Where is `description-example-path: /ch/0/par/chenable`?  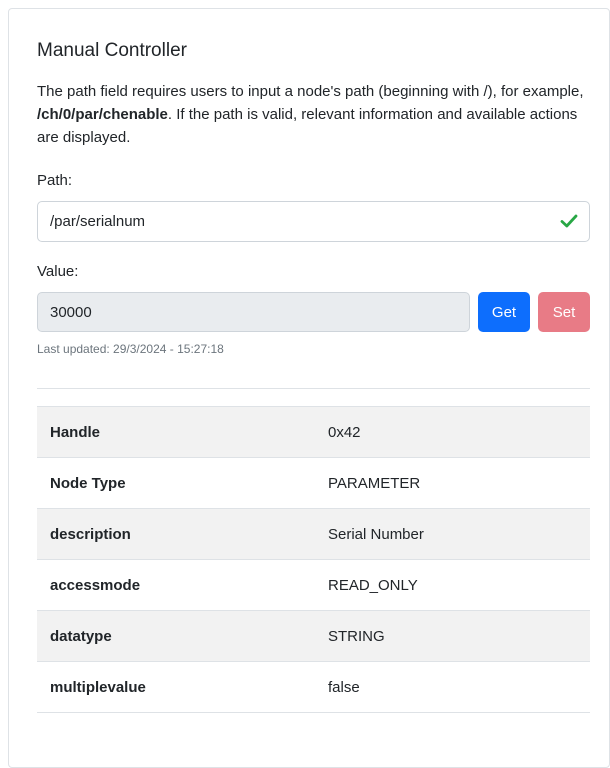
description-example-path: /ch/0/par/chenable is located at coordinates (102, 114).